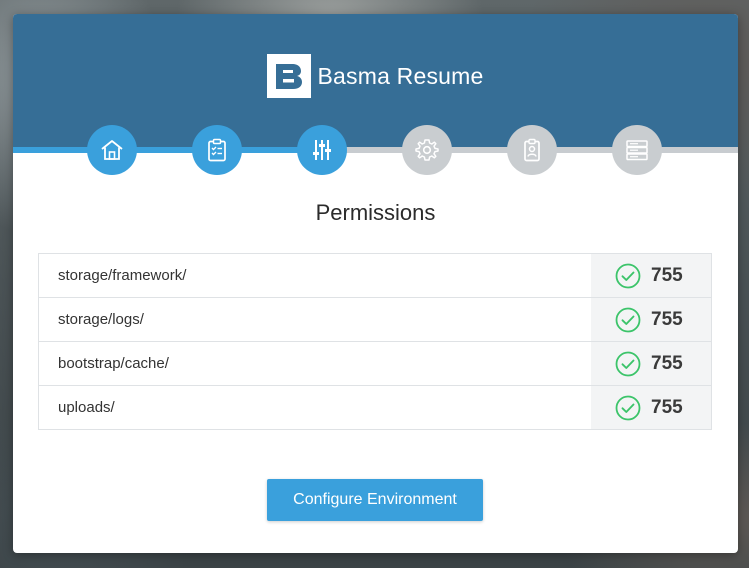  I want to click on brand-logo, so click(289, 76).